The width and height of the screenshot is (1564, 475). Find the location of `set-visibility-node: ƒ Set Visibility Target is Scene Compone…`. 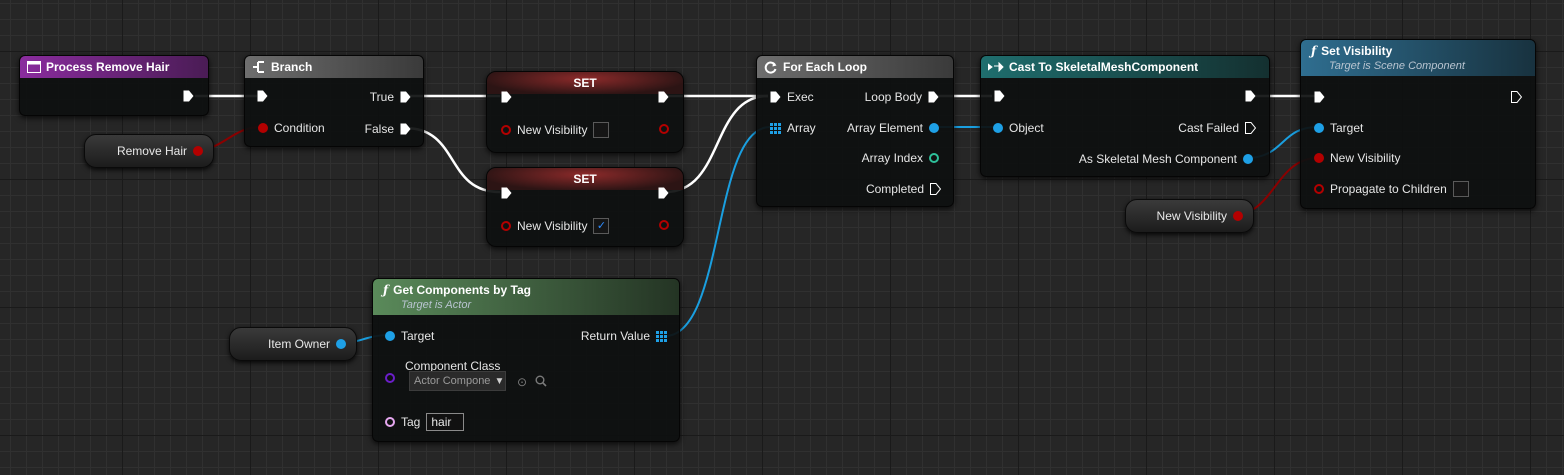

set-visibility-node: ƒ Set Visibility Target is Scene Compone… is located at coordinates (1418, 124).